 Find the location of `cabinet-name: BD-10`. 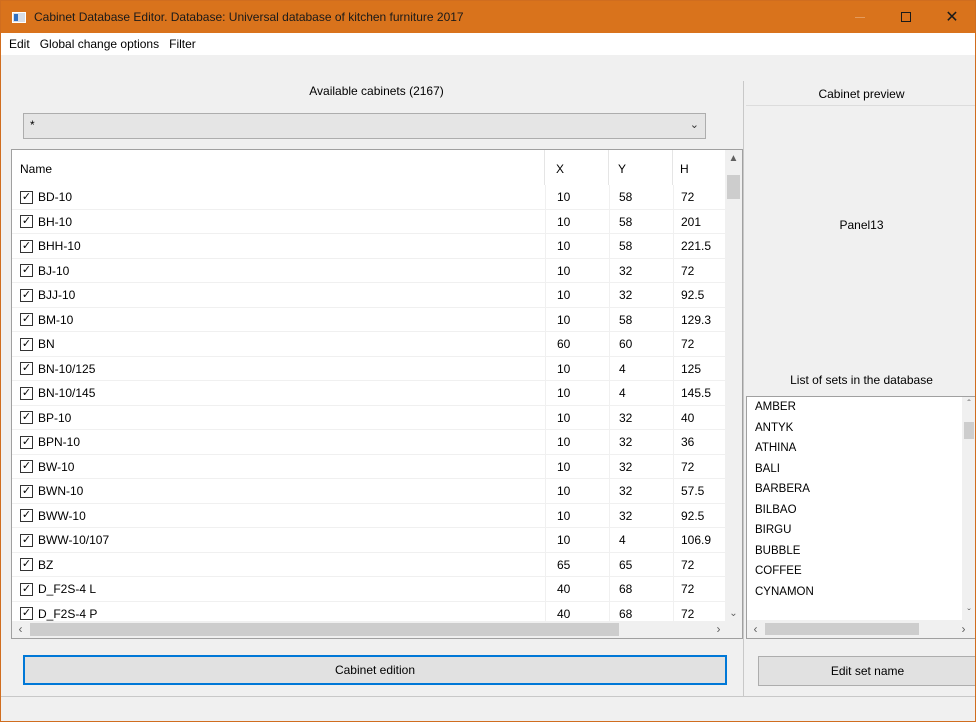

cabinet-name: BD-10 is located at coordinates (55, 197).